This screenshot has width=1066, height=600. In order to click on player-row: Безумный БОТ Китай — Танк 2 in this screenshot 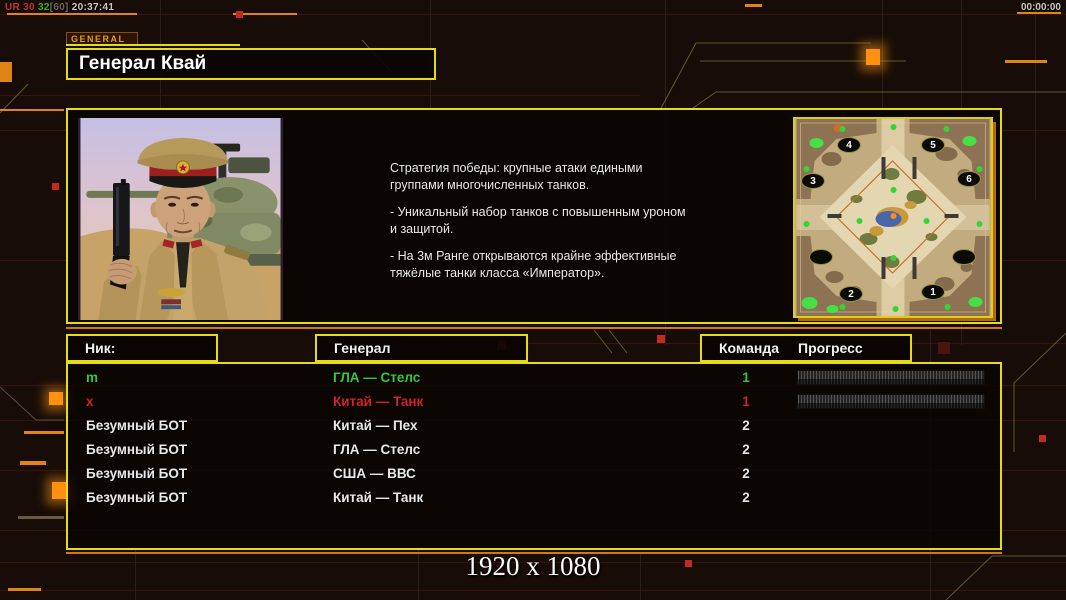, I will do `click(534, 498)`.